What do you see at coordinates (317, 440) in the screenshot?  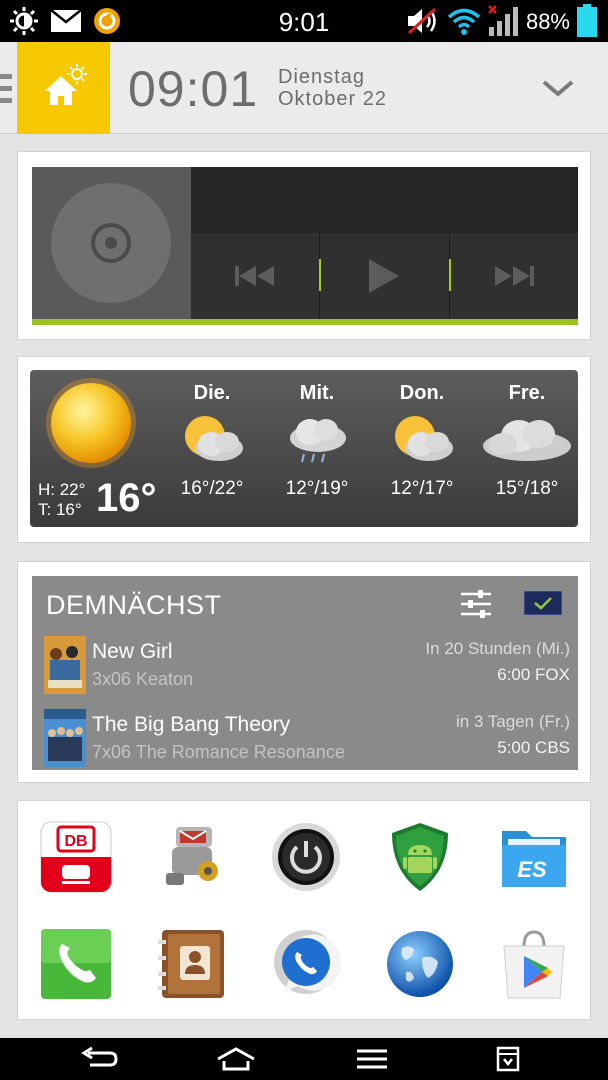 I see `cloud-rain-icon` at bounding box center [317, 440].